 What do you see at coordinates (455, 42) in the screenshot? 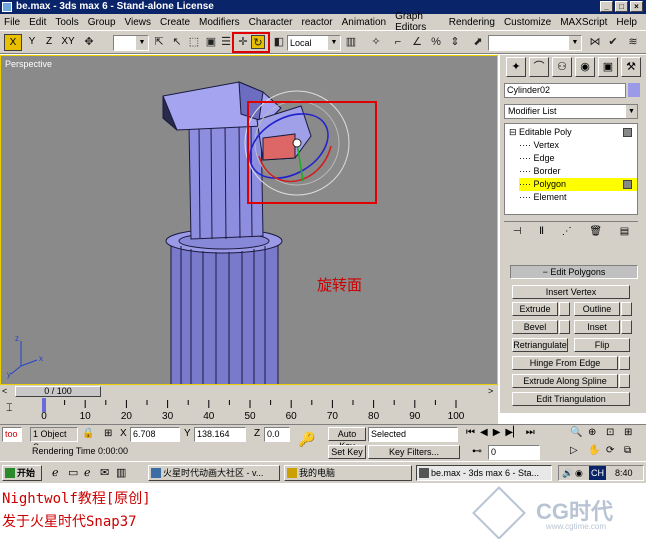
I see `spinner-snap-icon: ⇕` at bounding box center [455, 42].